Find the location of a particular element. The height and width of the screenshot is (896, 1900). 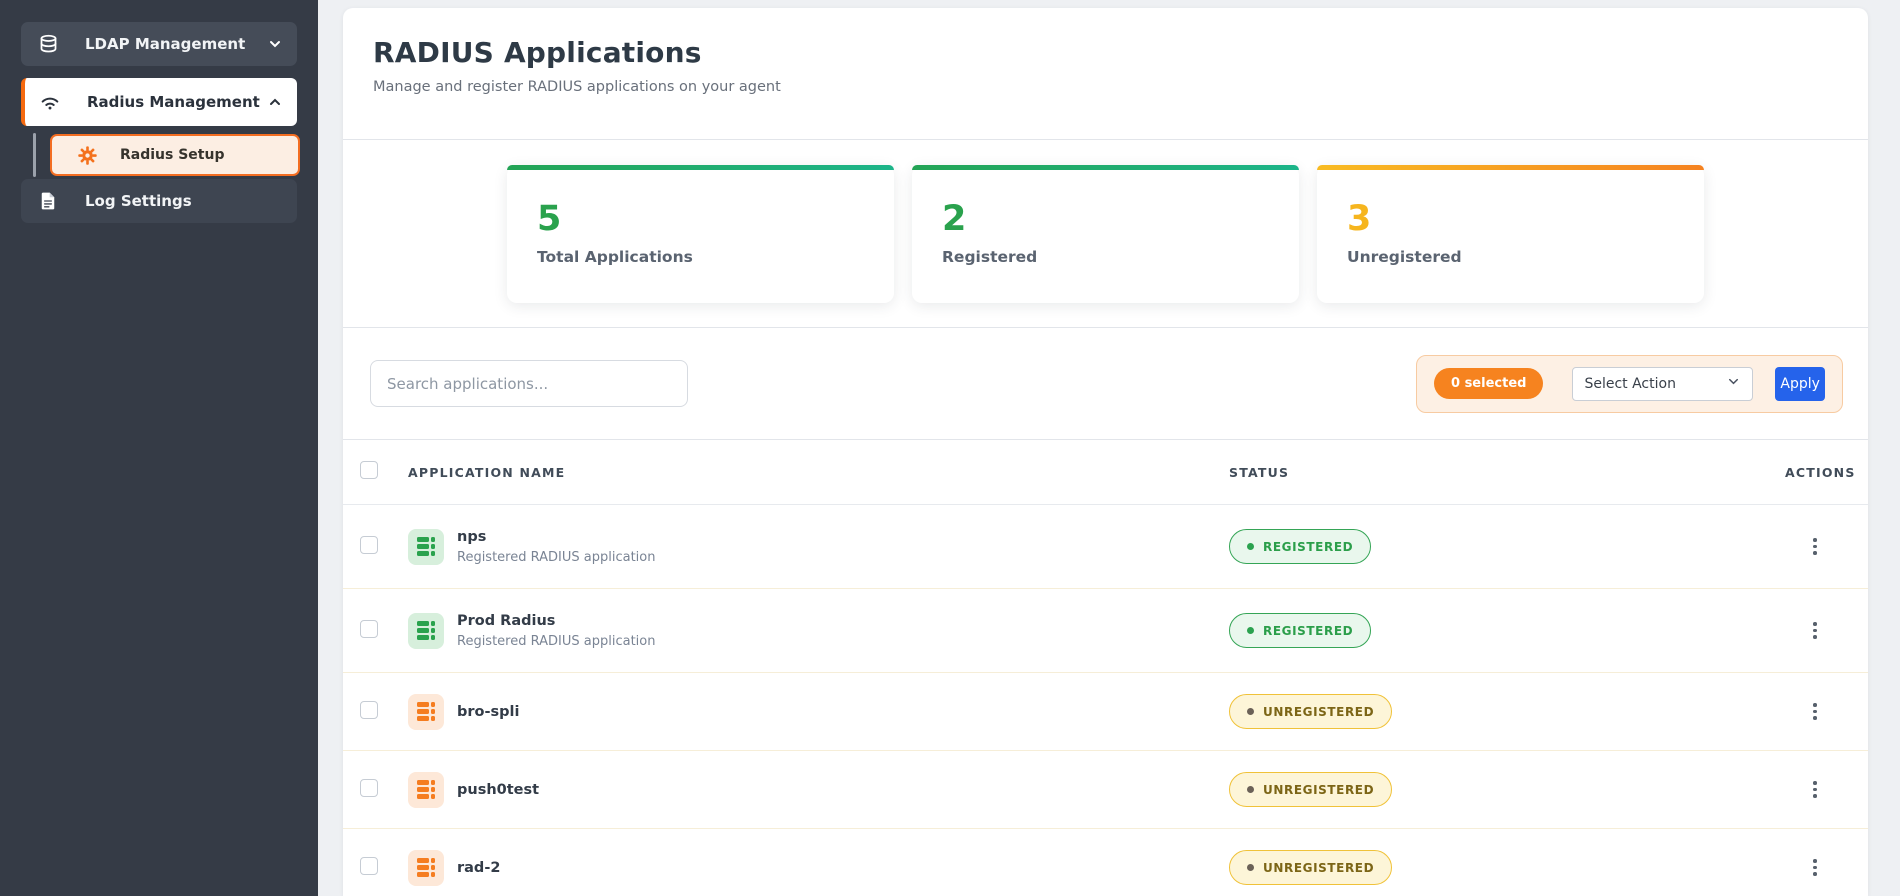

sidebar-item-log-settings: Log Settings is located at coordinates (159, 201).